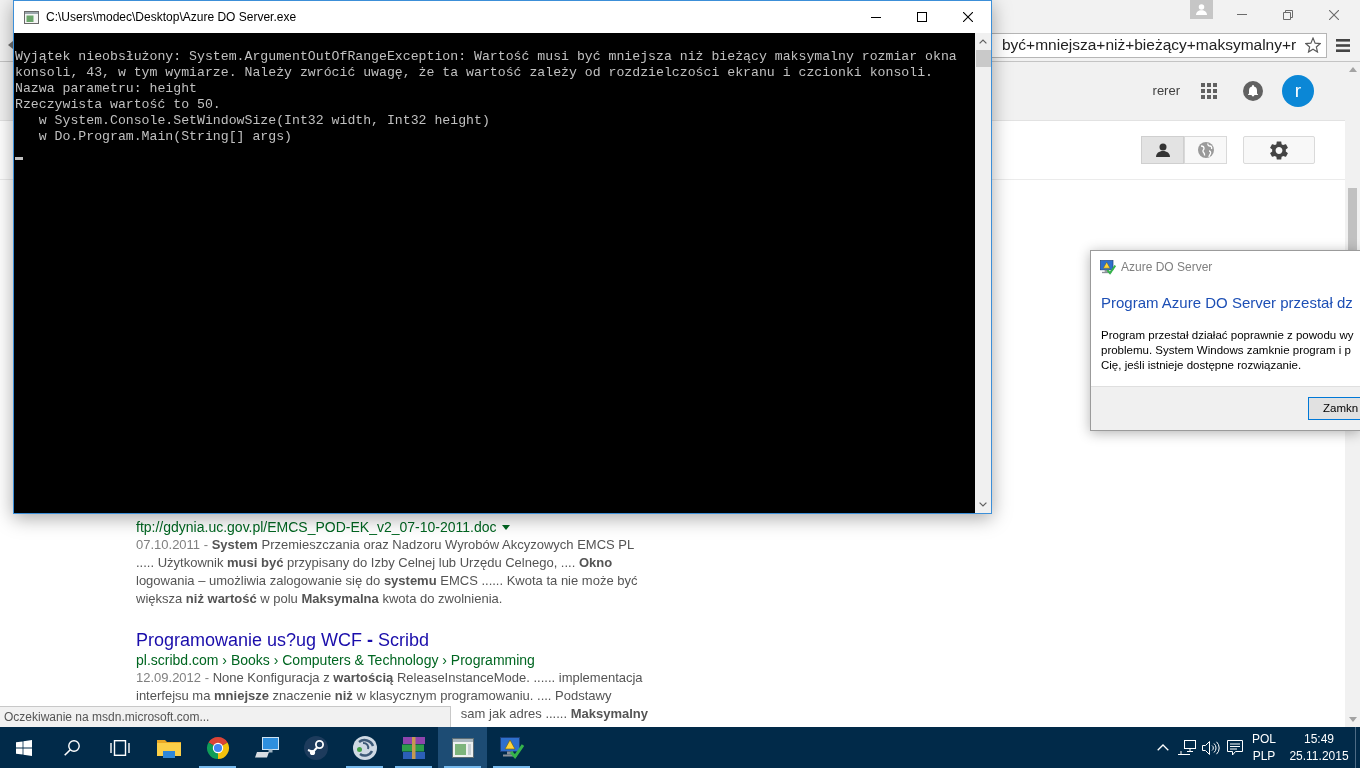  I want to click on notification-bell-icon, so click(1253, 91).